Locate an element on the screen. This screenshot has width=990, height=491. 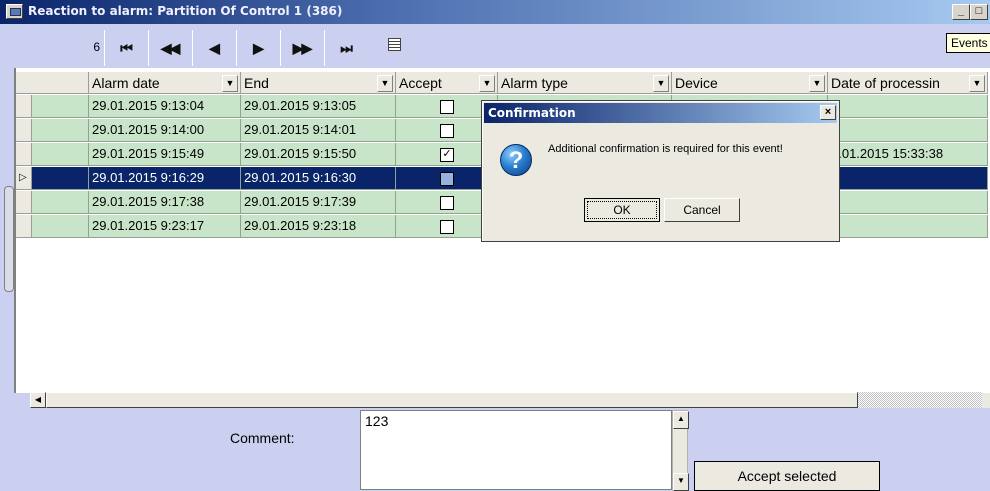
minimize-button: _ is located at coordinates (961, 12).